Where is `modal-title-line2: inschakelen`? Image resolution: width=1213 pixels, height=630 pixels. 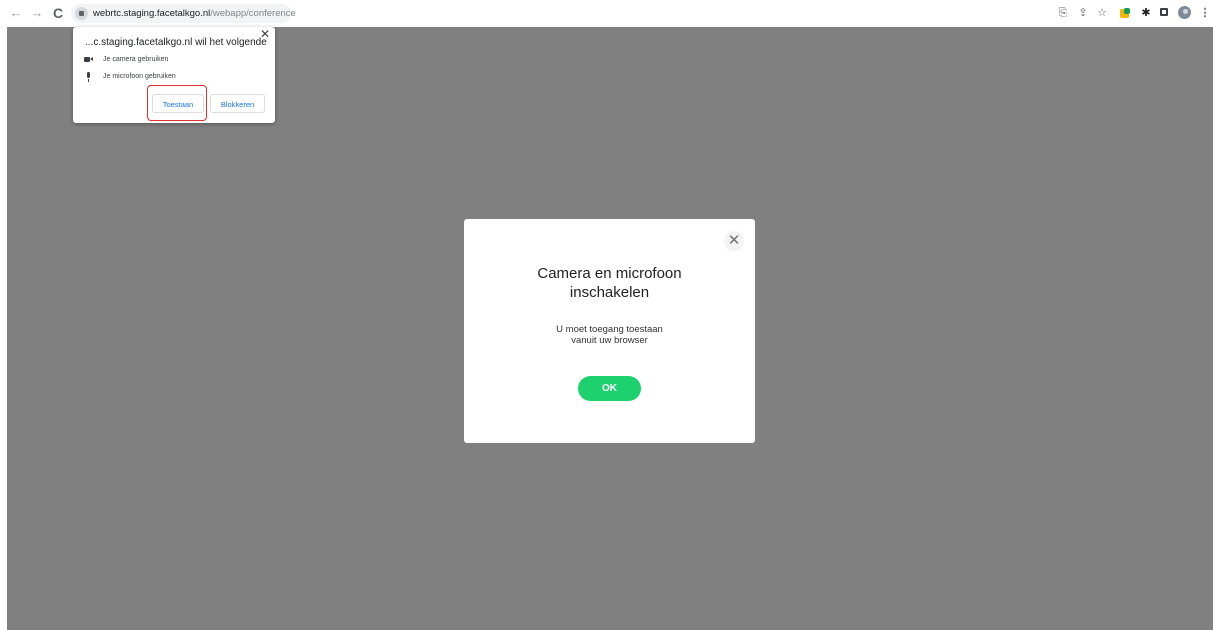 modal-title-line2: inschakelen is located at coordinates (609, 292).